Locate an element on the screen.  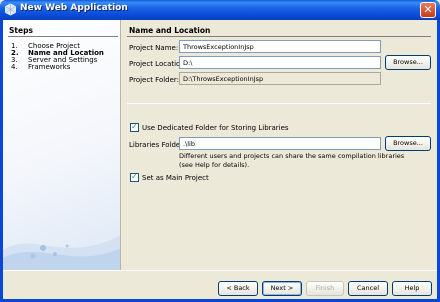
step-frameworks: 4. Frameworks is located at coordinates (40, 67).